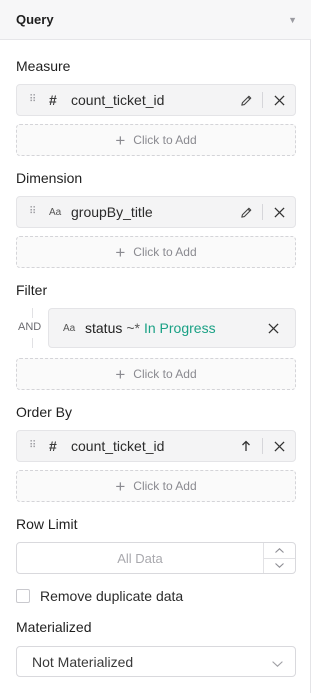 The width and height of the screenshot is (320, 693). Describe the element at coordinates (49, 178) in the screenshot. I see `dimension-label: Dimension` at that location.